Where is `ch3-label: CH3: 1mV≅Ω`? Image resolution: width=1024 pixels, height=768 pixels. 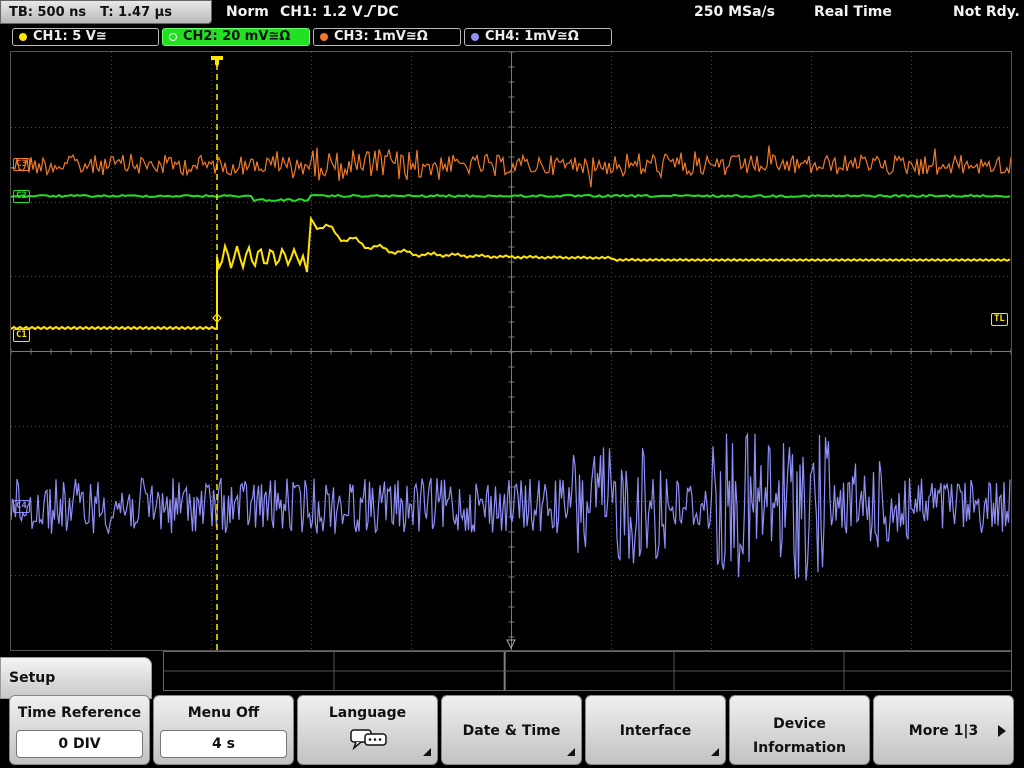
ch3-label: CH3: 1mV≅Ω is located at coordinates (381, 36).